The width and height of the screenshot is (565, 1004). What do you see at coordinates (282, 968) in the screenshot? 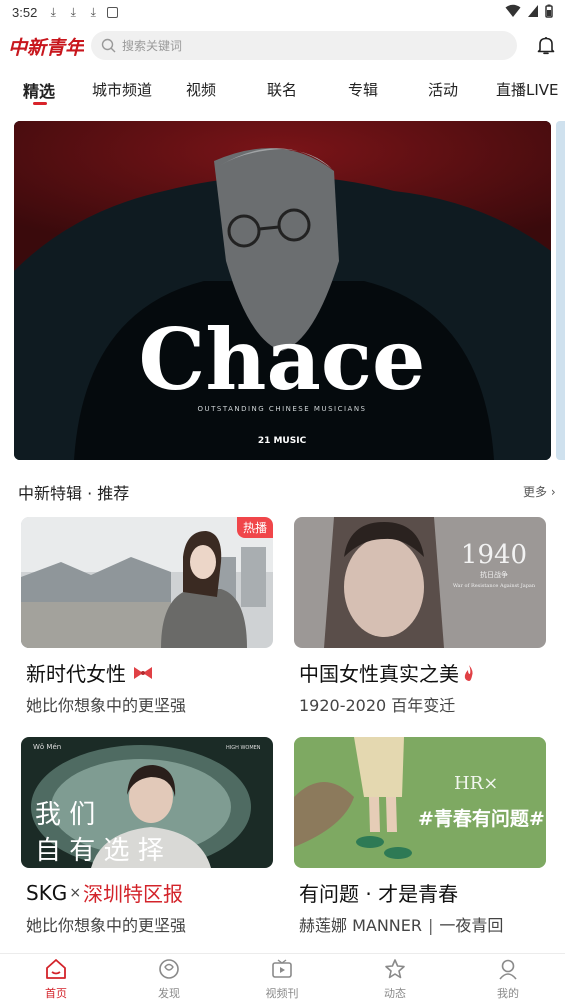
I see `video-icon` at bounding box center [282, 968].